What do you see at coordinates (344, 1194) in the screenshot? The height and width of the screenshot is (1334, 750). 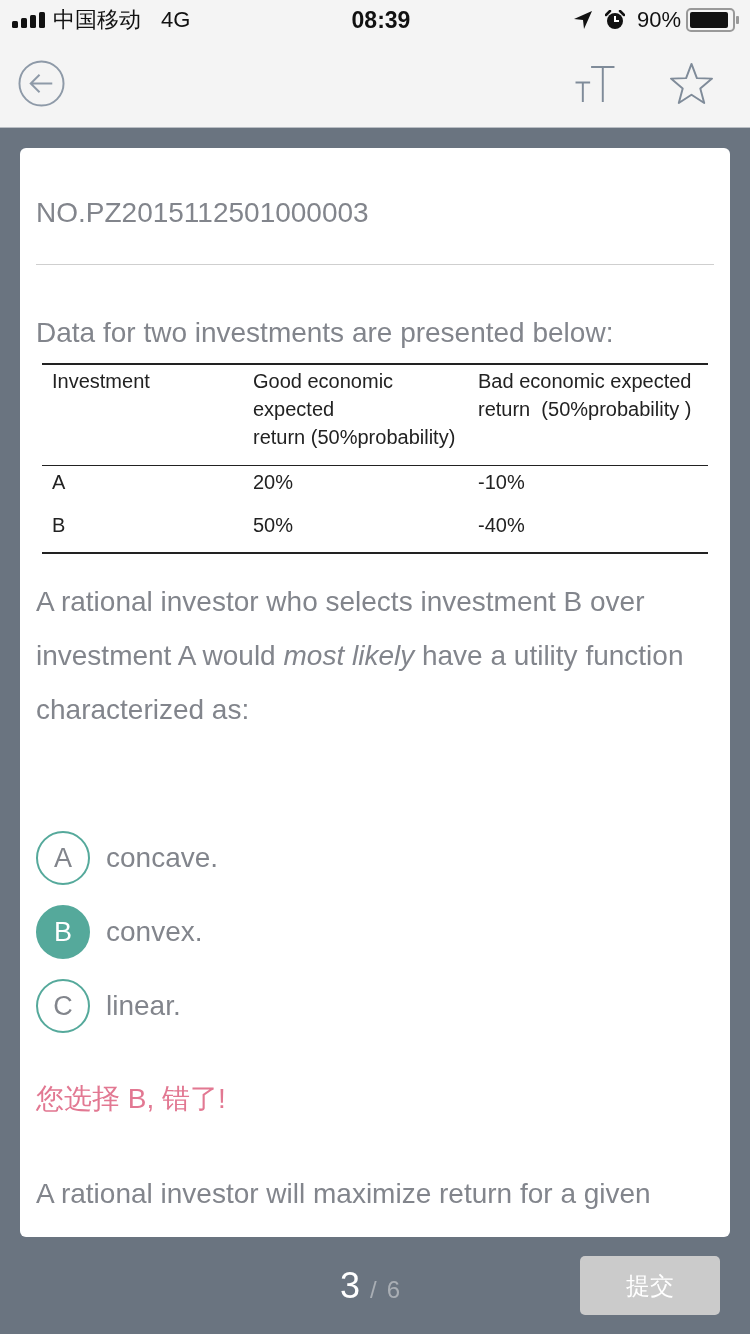 I see `explanation-text: A rational investor will maximize return for a given` at bounding box center [344, 1194].